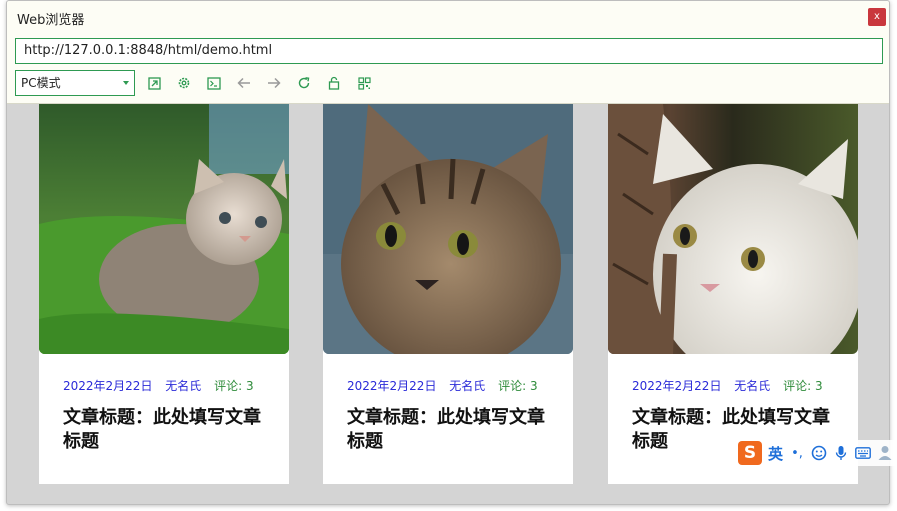  What do you see at coordinates (863, 453) in the screenshot?
I see `keyboard-icon` at bounding box center [863, 453].